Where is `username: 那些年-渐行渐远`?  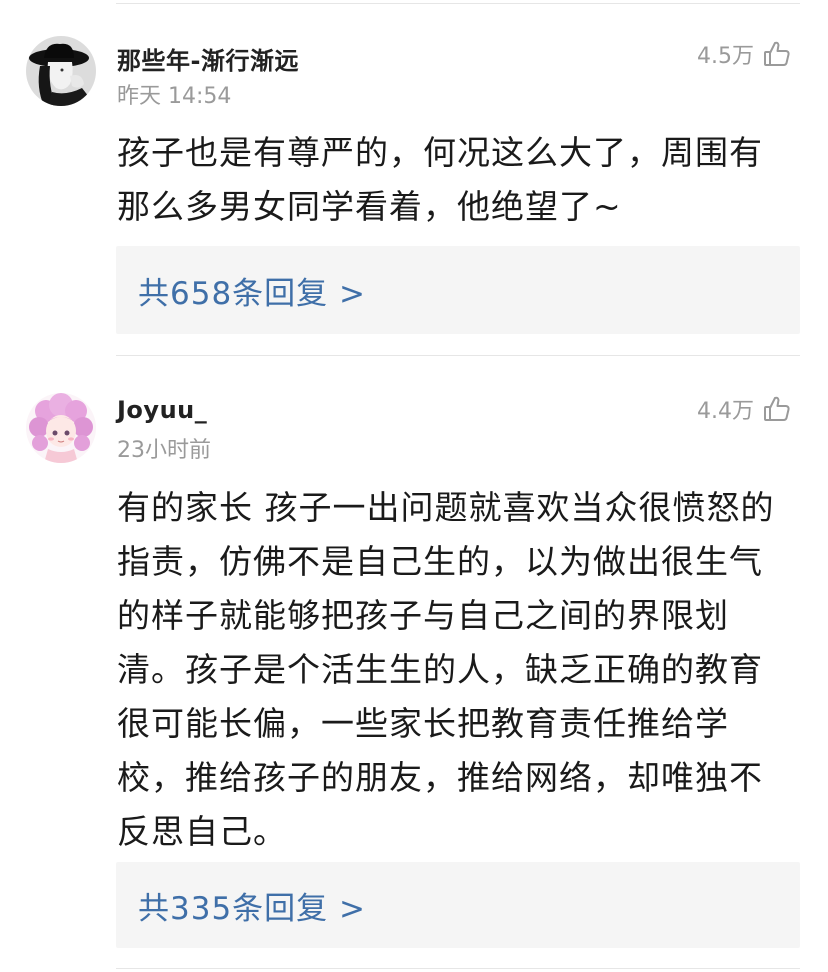
username: 那些年-渐行渐远 is located at coordinates (208, 58).